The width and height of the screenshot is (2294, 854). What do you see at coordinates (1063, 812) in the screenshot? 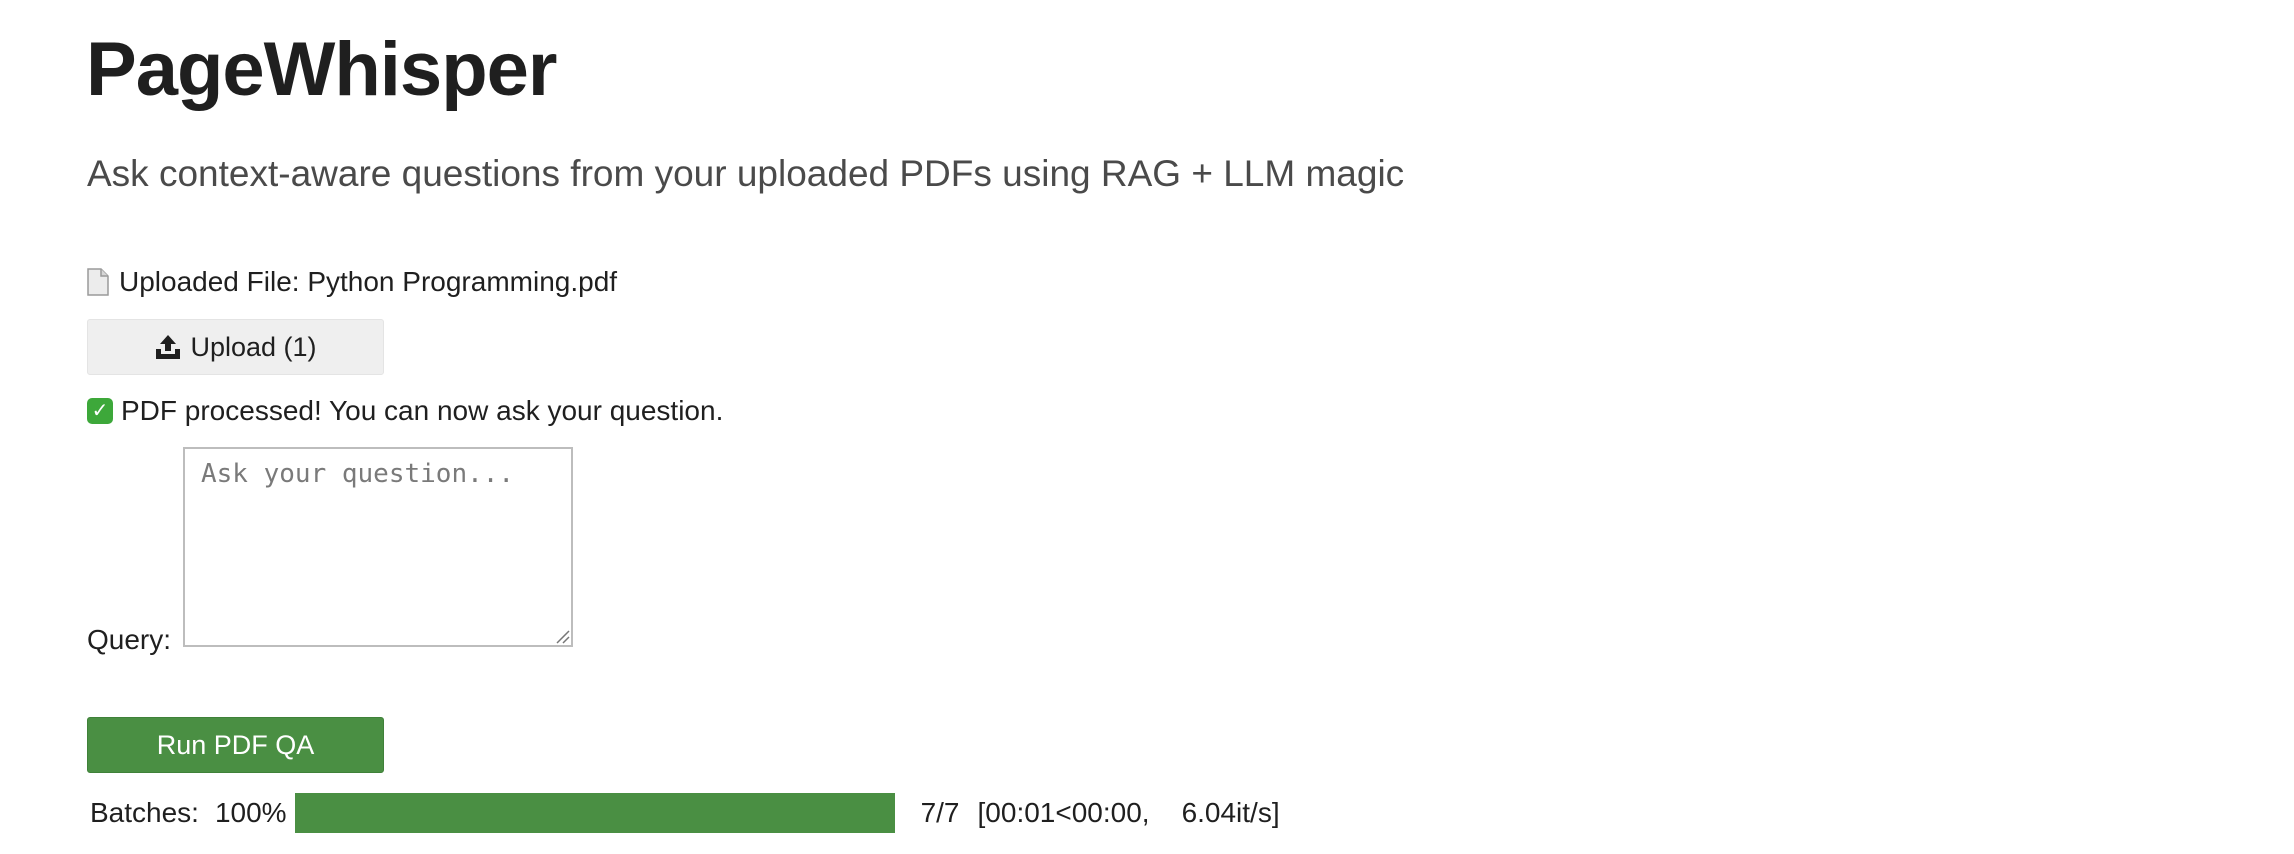
I see `progress-time: [00:01<00:00,` at bounding box center [1063, 812].